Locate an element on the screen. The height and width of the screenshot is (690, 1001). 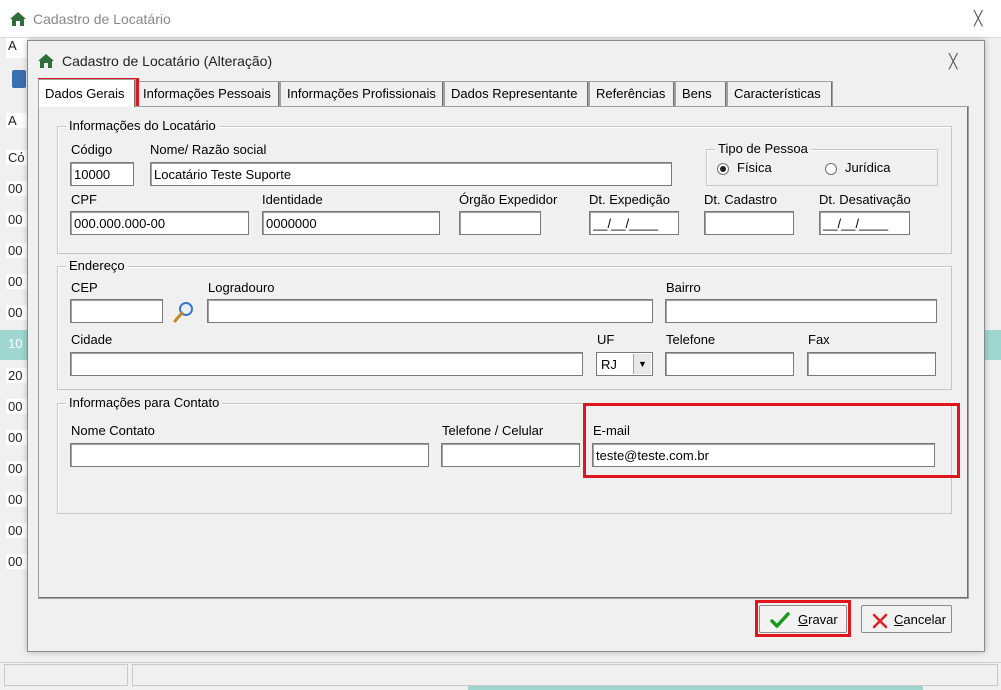
cep-label: CEP is located at coordinates (84, 287).